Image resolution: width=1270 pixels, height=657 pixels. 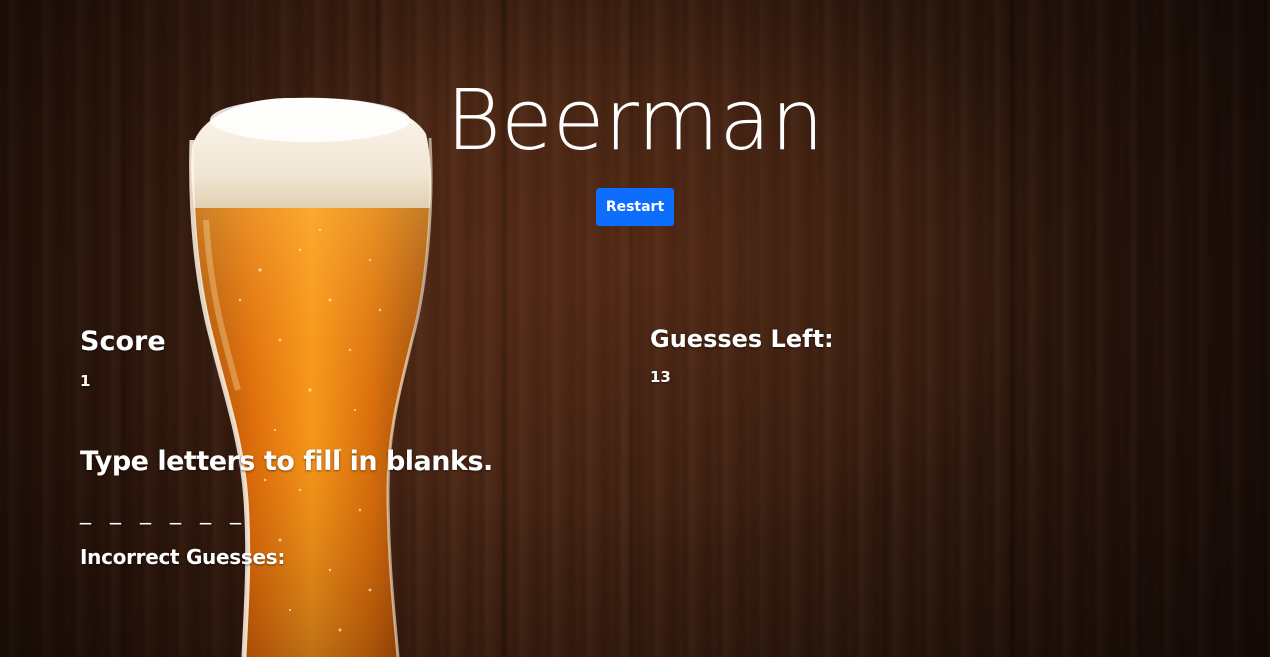 What do you see at coordinates (163, 512) in the screenshot?
I see `word-blanks: _ _ _ _ _ _` at bounding box center [163, 512].